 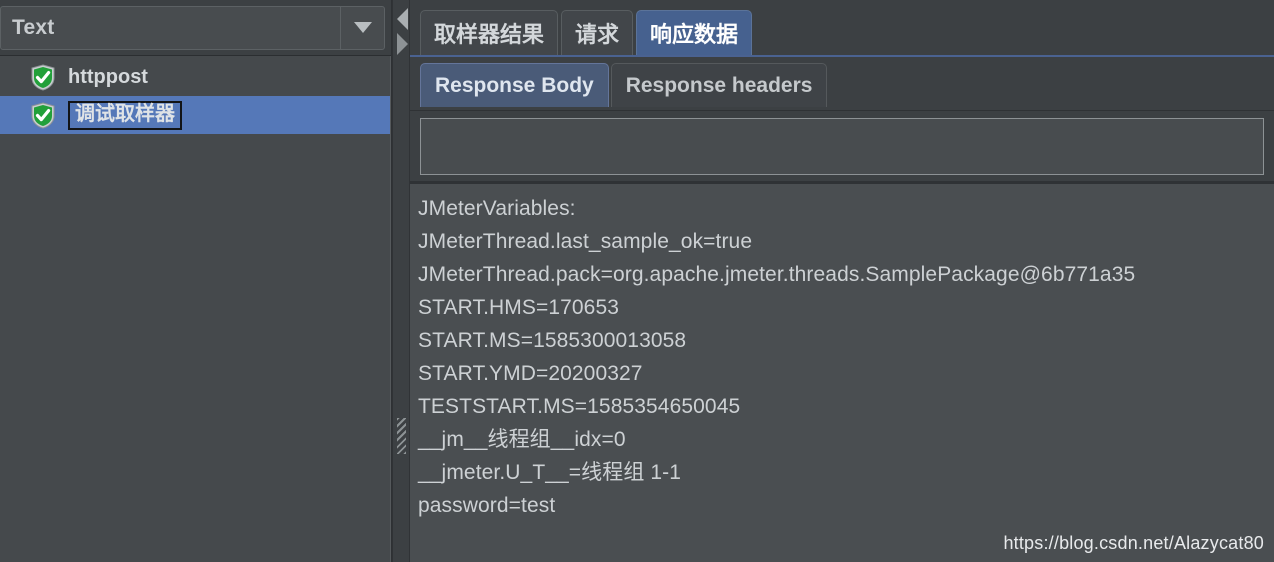 What do you see at coordinates (842, 28) in the screenshot?
I see `result-tabstrip: 取样器结果 请求 响应数据` at bounding box center [842, 28].